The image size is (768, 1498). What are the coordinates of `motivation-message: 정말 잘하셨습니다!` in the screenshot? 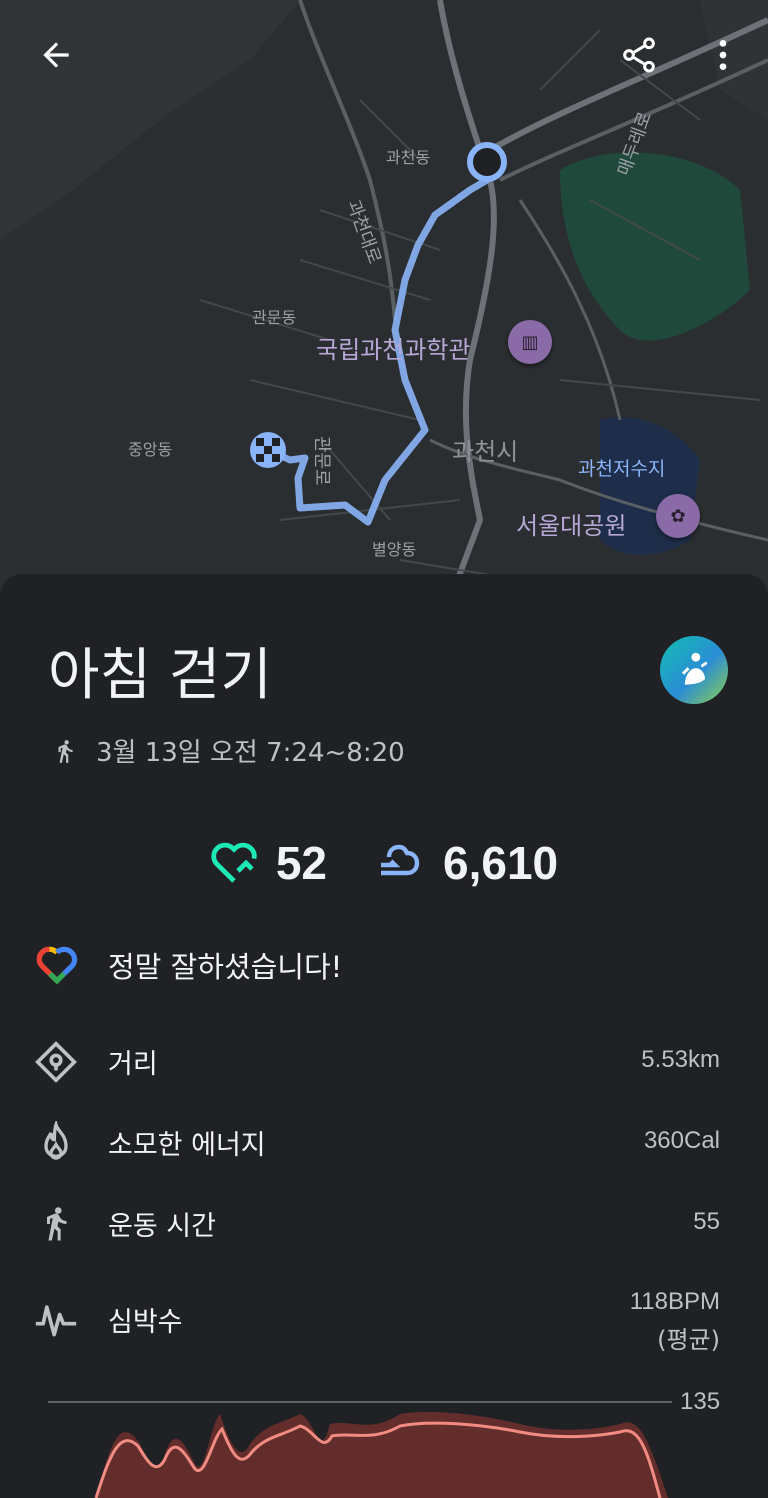 It's located at (225, 967).